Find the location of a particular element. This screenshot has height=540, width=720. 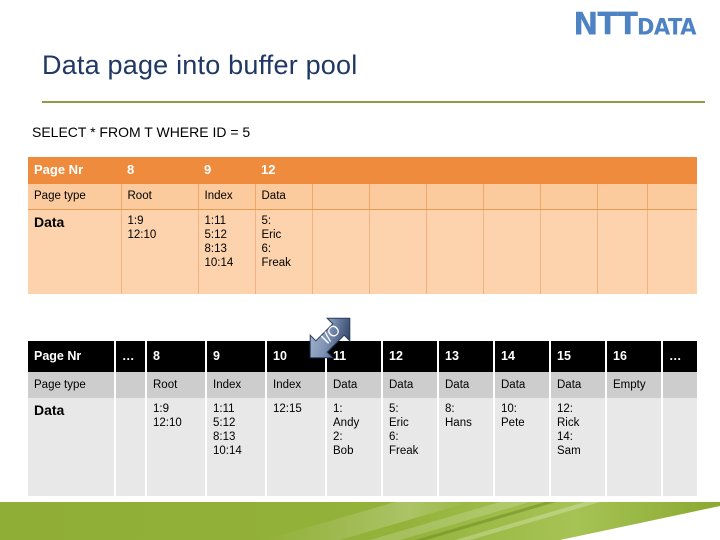

data-cell-line: 1: is located at coordinates (338, 409).